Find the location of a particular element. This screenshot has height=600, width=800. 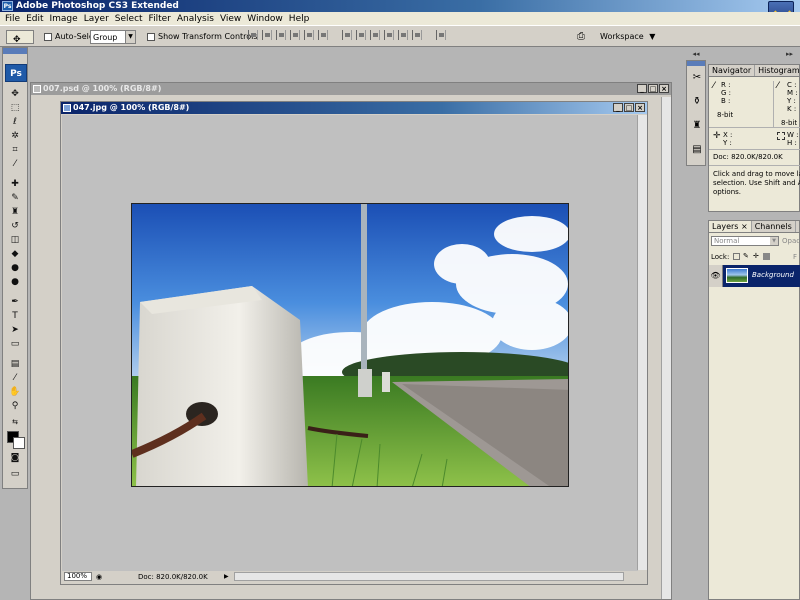

layer-row-background: 👁 Background is located at coordinates (754, 276).